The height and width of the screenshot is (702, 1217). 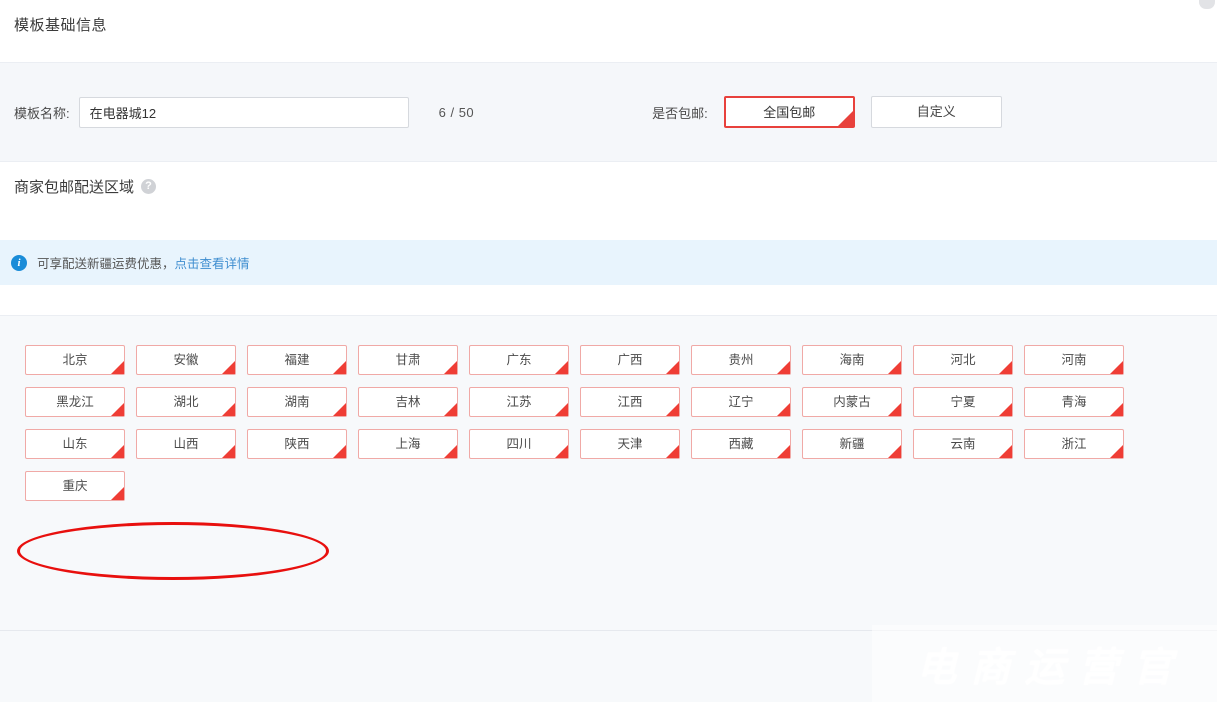 I want to click on region-tag-label: 陕西, so click(x=297, y=444).